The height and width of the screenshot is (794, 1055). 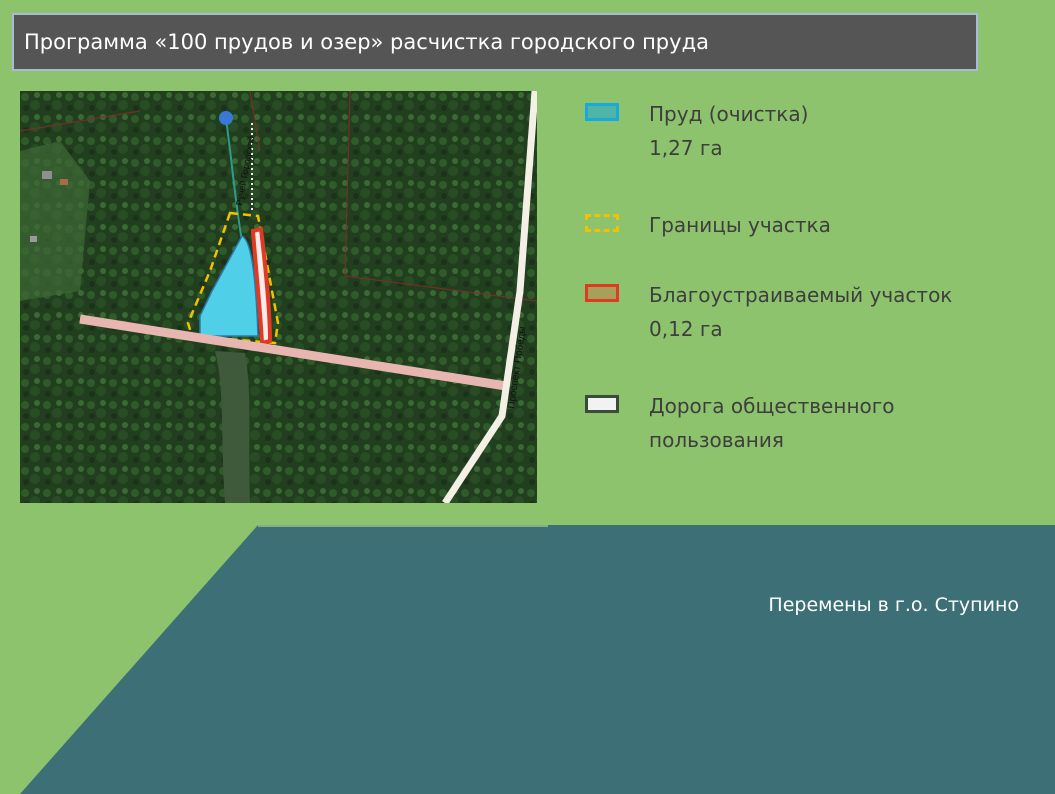 What do you see at coordinates (686, 329) in the screenshot?
I see `legend-value: 0,12 га` at bounding box center [686, 329].